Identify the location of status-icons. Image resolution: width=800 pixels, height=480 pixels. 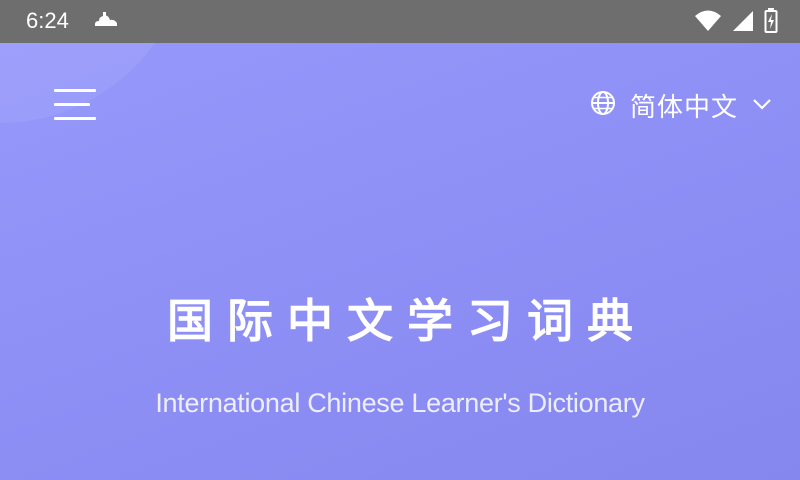
(736, 23).